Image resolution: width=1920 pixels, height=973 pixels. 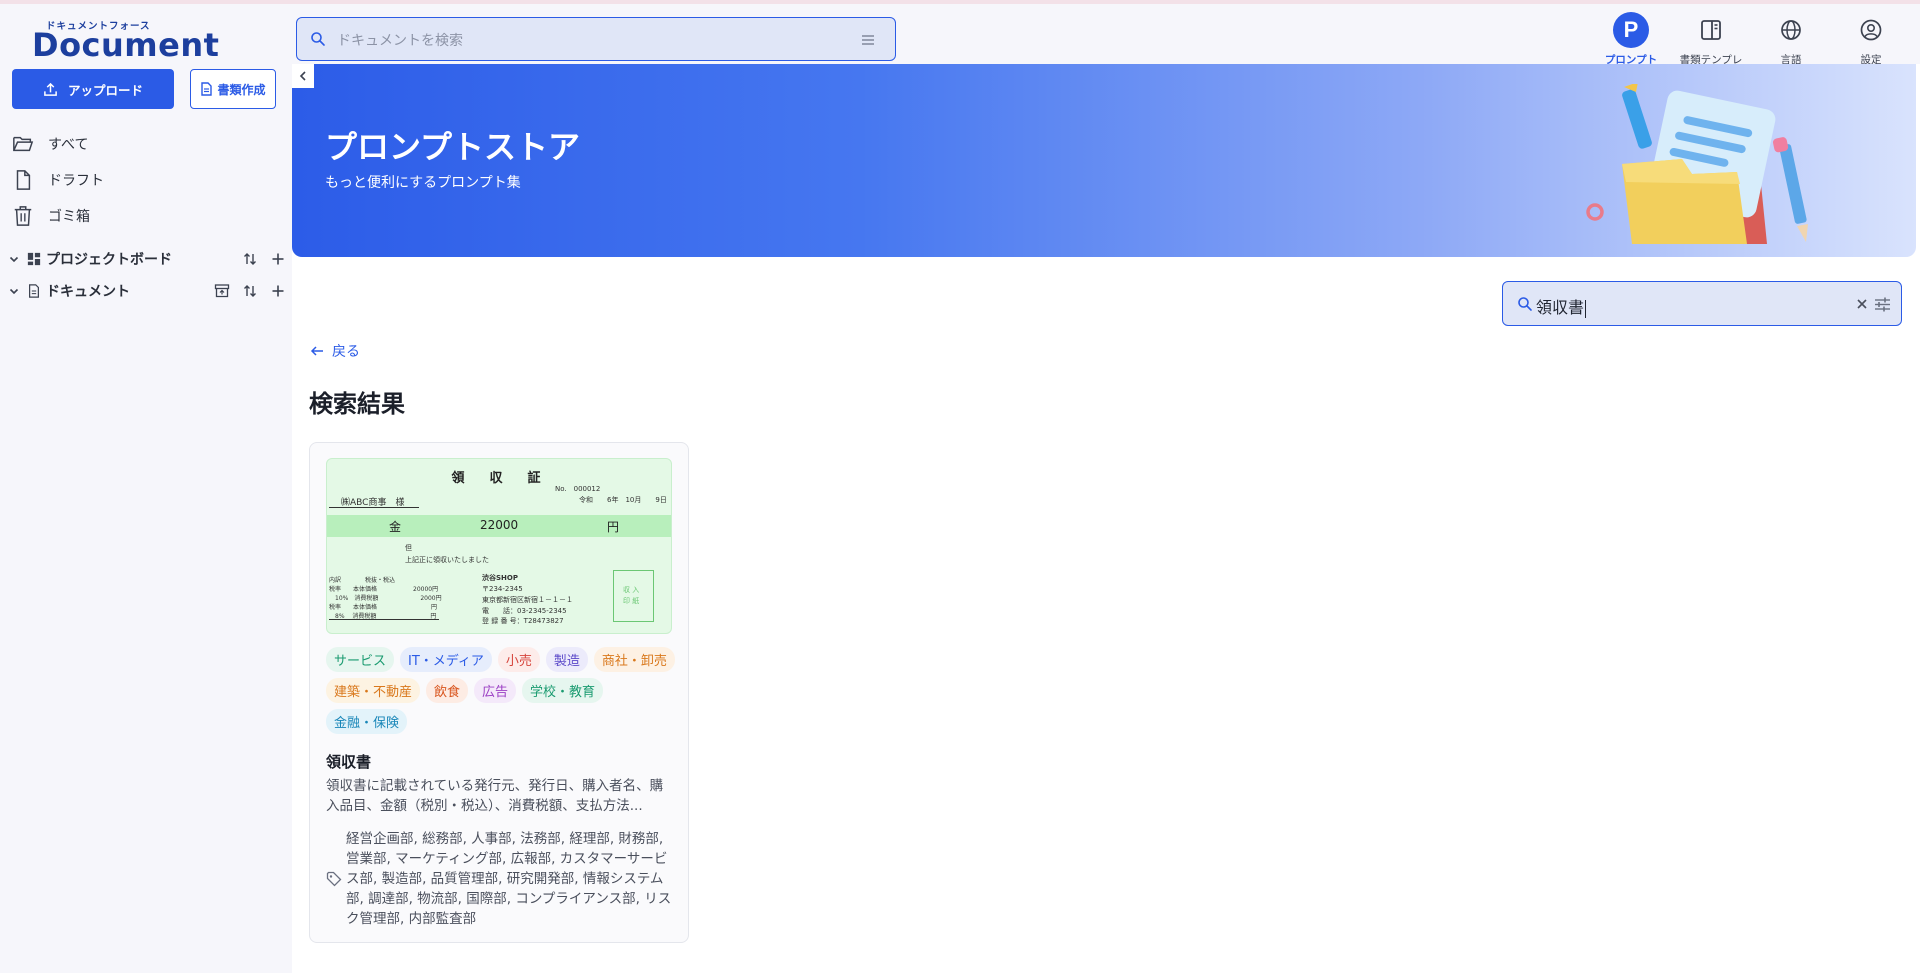 I want to click on trash-icon, so click(x=23, y=216).